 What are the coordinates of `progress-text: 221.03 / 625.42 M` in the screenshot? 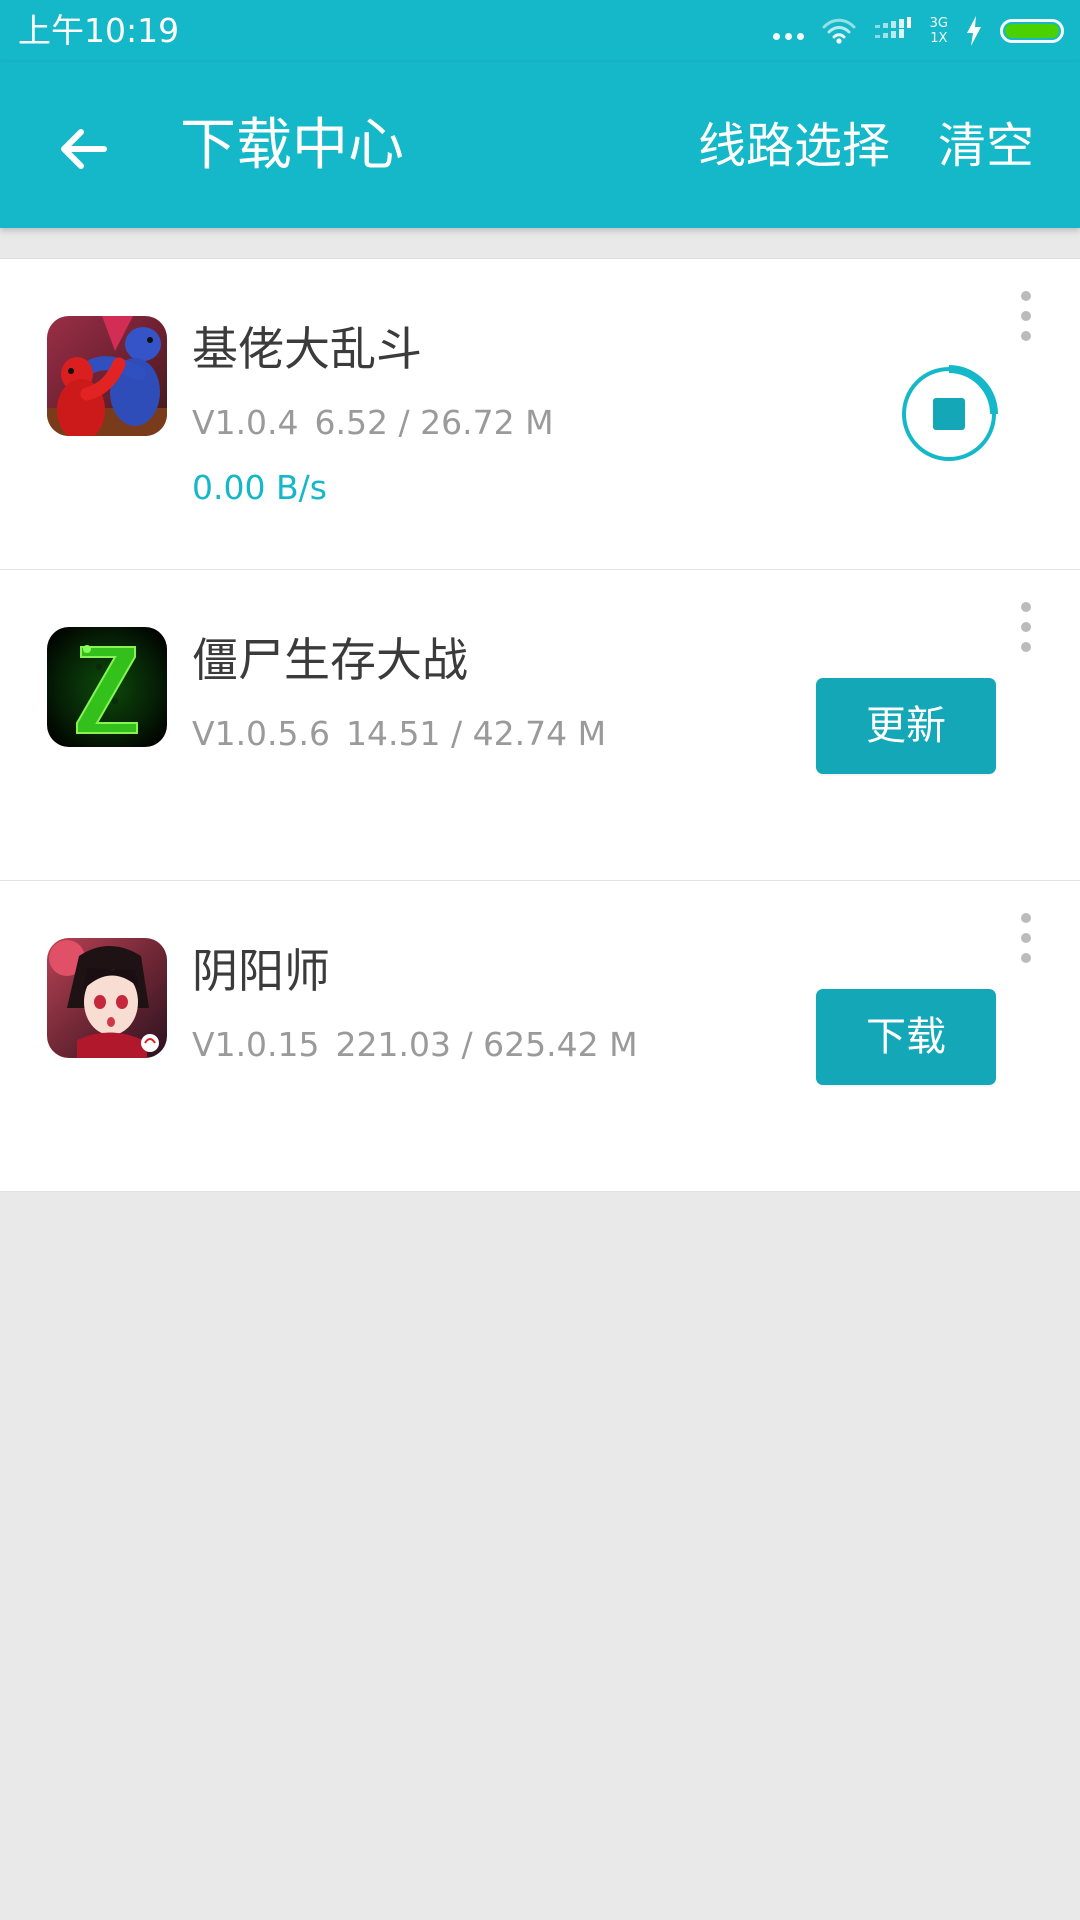 It's located at (486, 1044).